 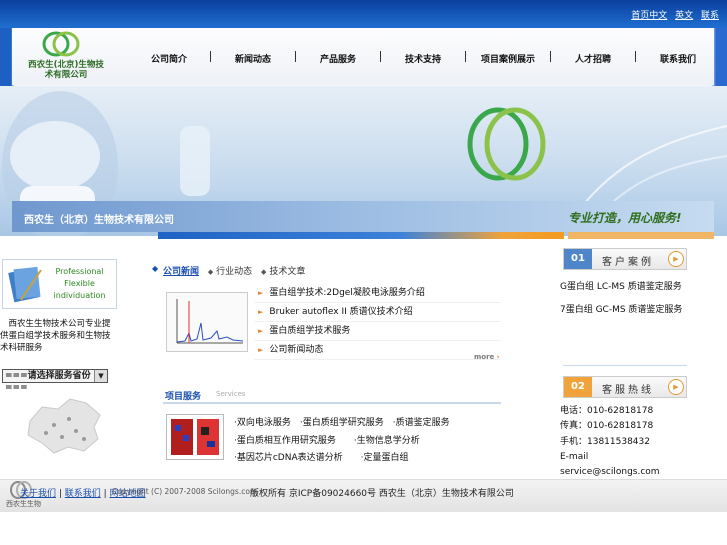 What do you see at coordinates (234, 272) in the screenshot?
I see `tab-industry-news: 行业动态` at bounding box center [234, 272].